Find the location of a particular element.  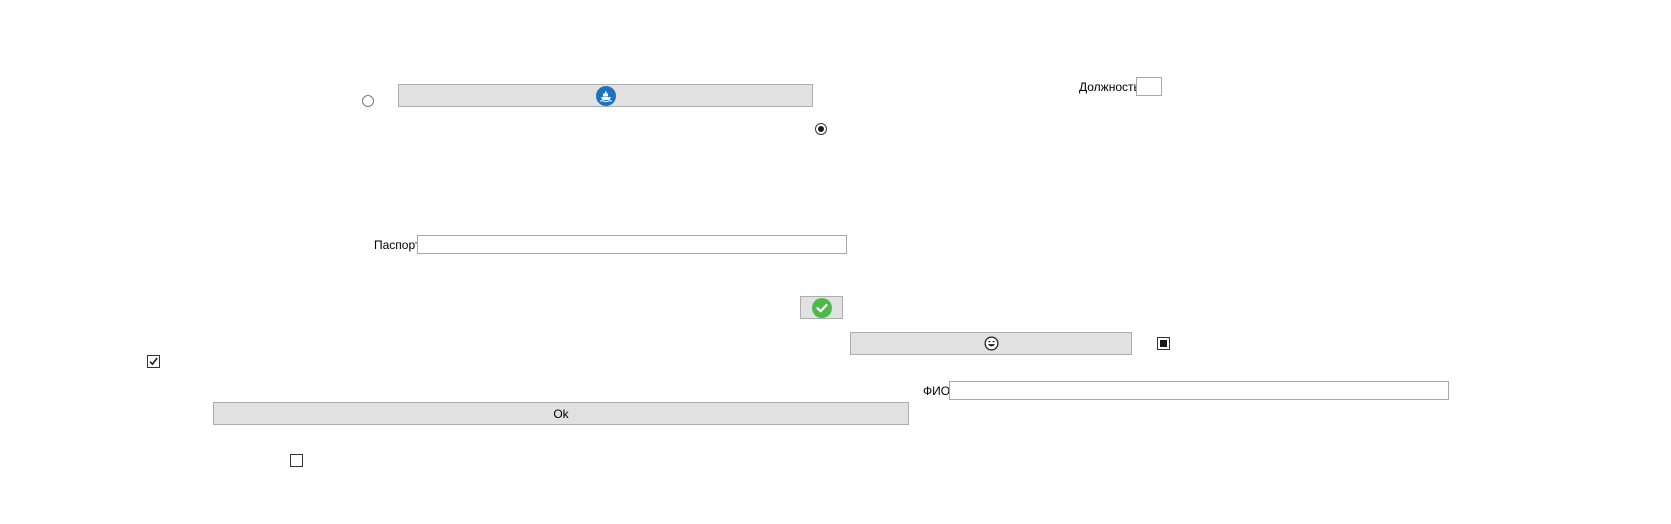

check-button is located at coordinates (821, 307).